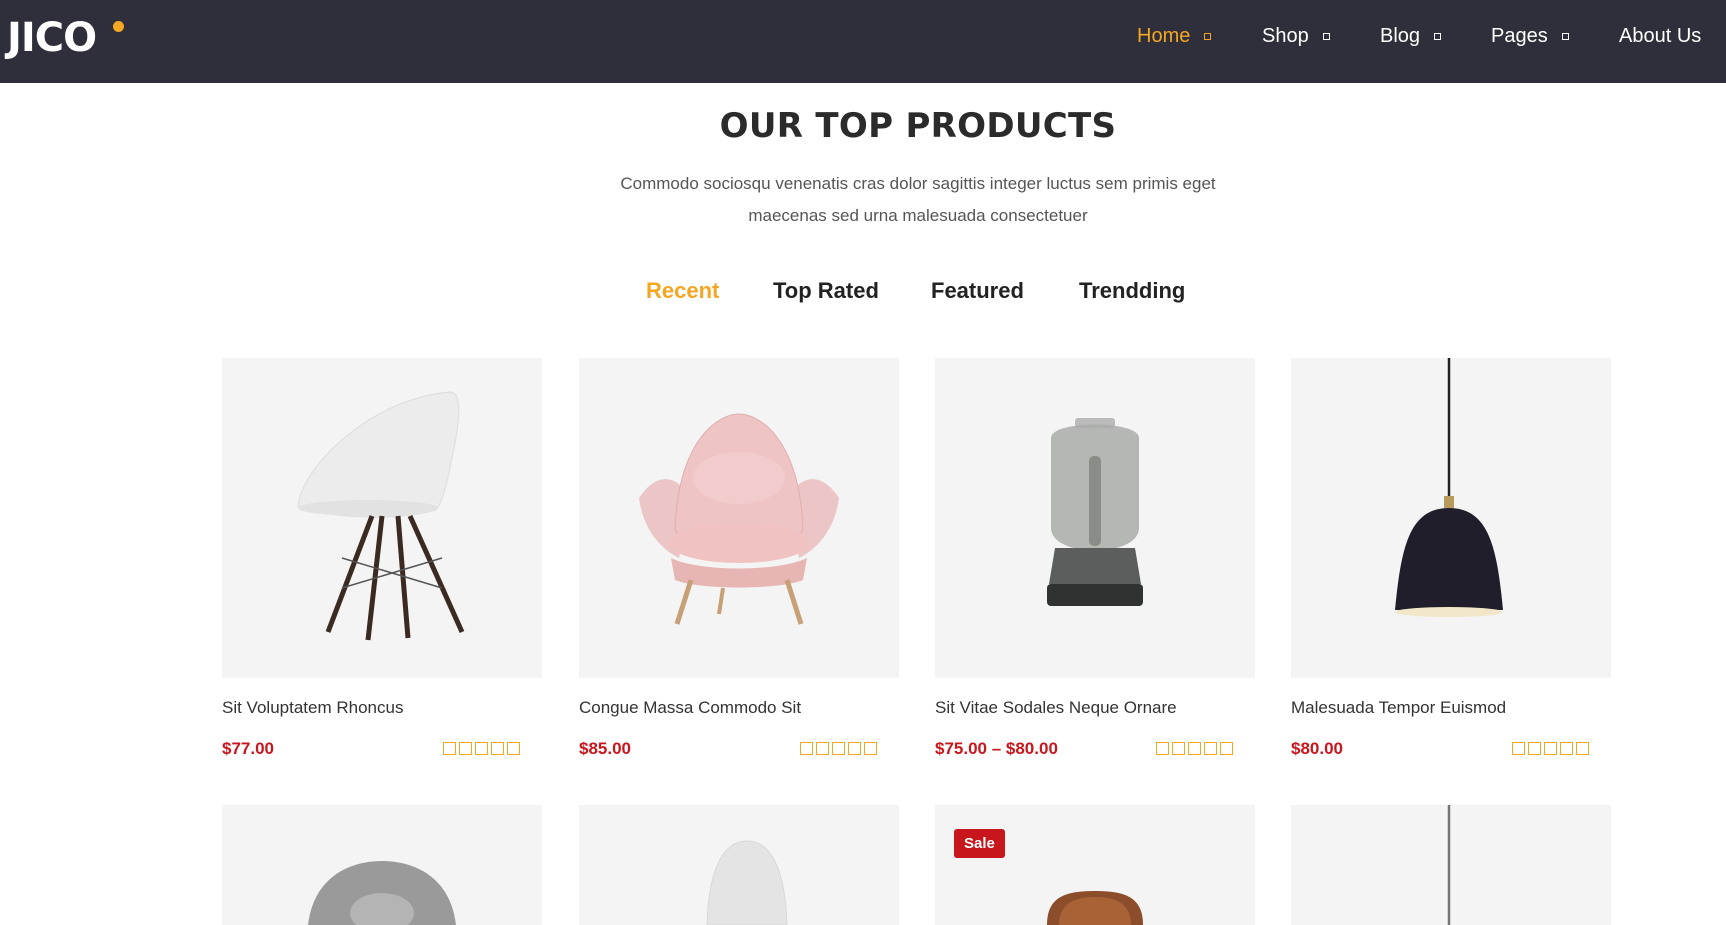  Describe the element at coordinates (996, 748) in the screenshot. I see `product-price: $75.00 – $80.00` at that location.